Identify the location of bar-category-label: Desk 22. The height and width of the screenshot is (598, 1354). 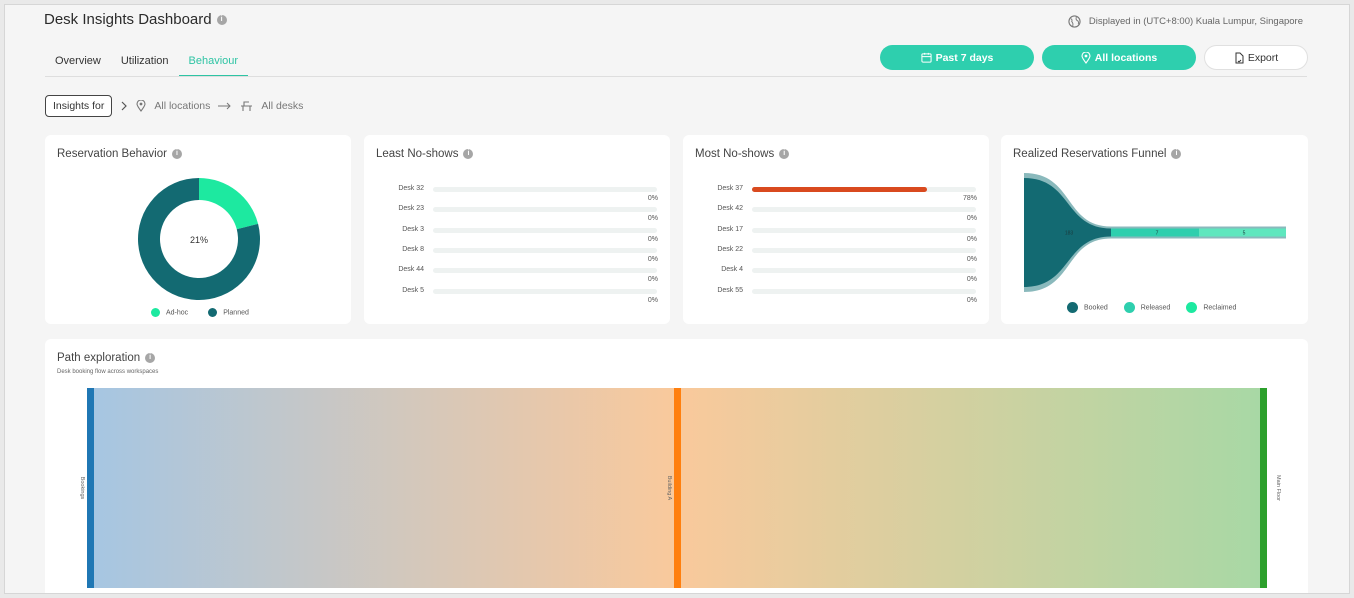
(730, 249).